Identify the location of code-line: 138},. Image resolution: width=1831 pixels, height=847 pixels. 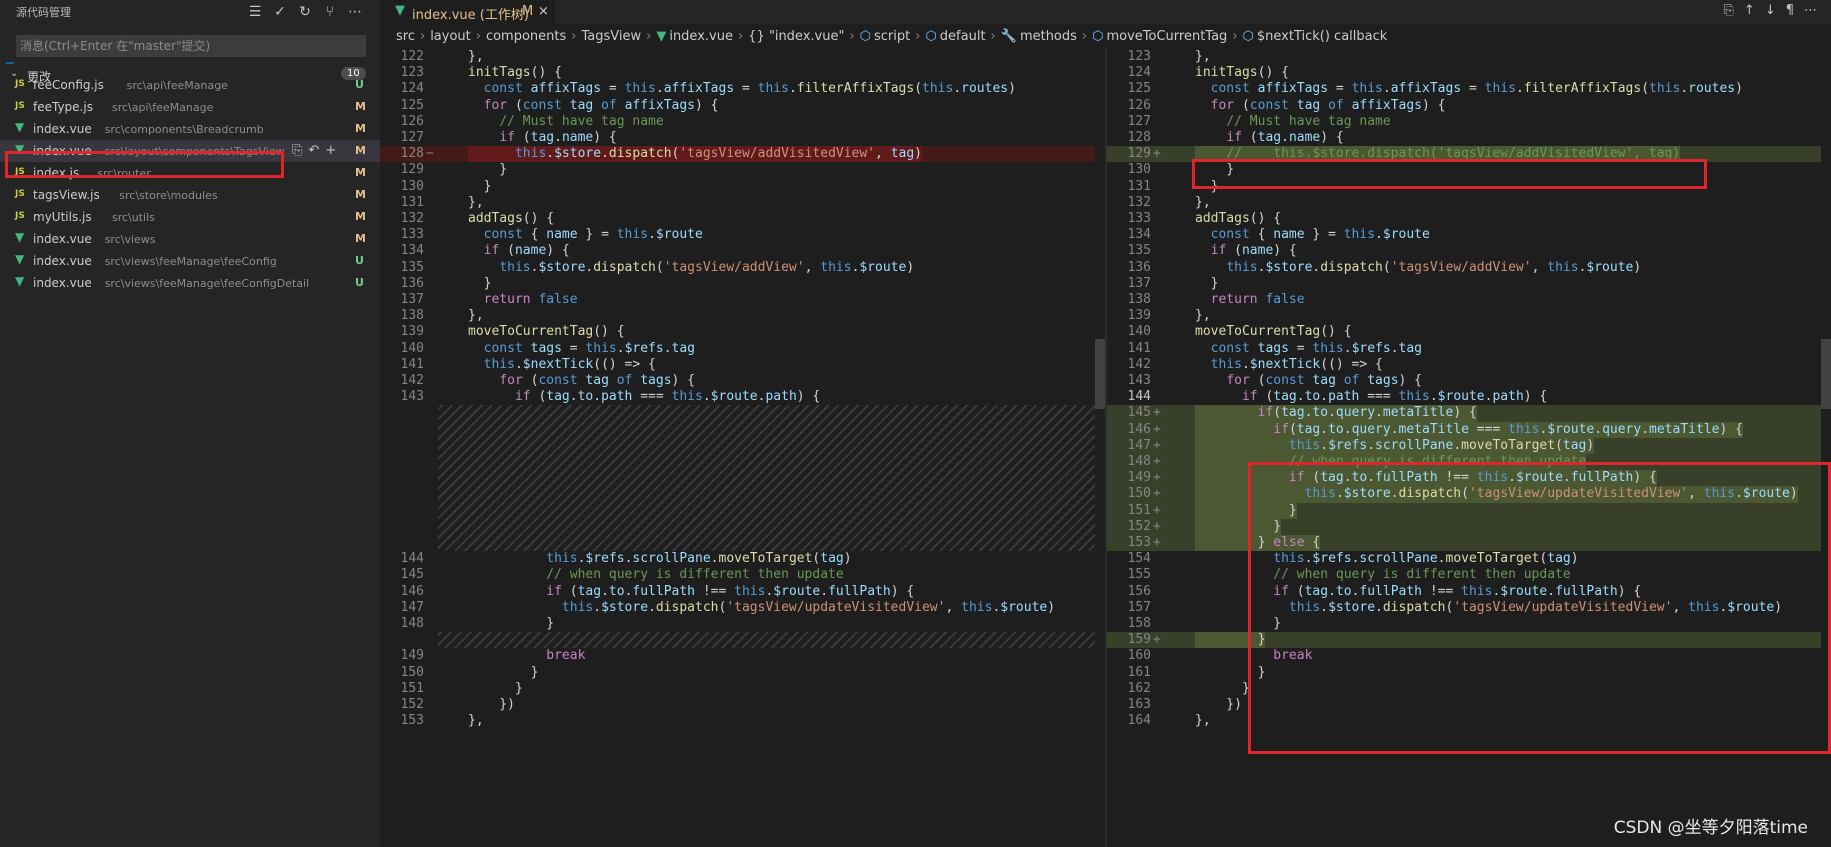
(742, 316).